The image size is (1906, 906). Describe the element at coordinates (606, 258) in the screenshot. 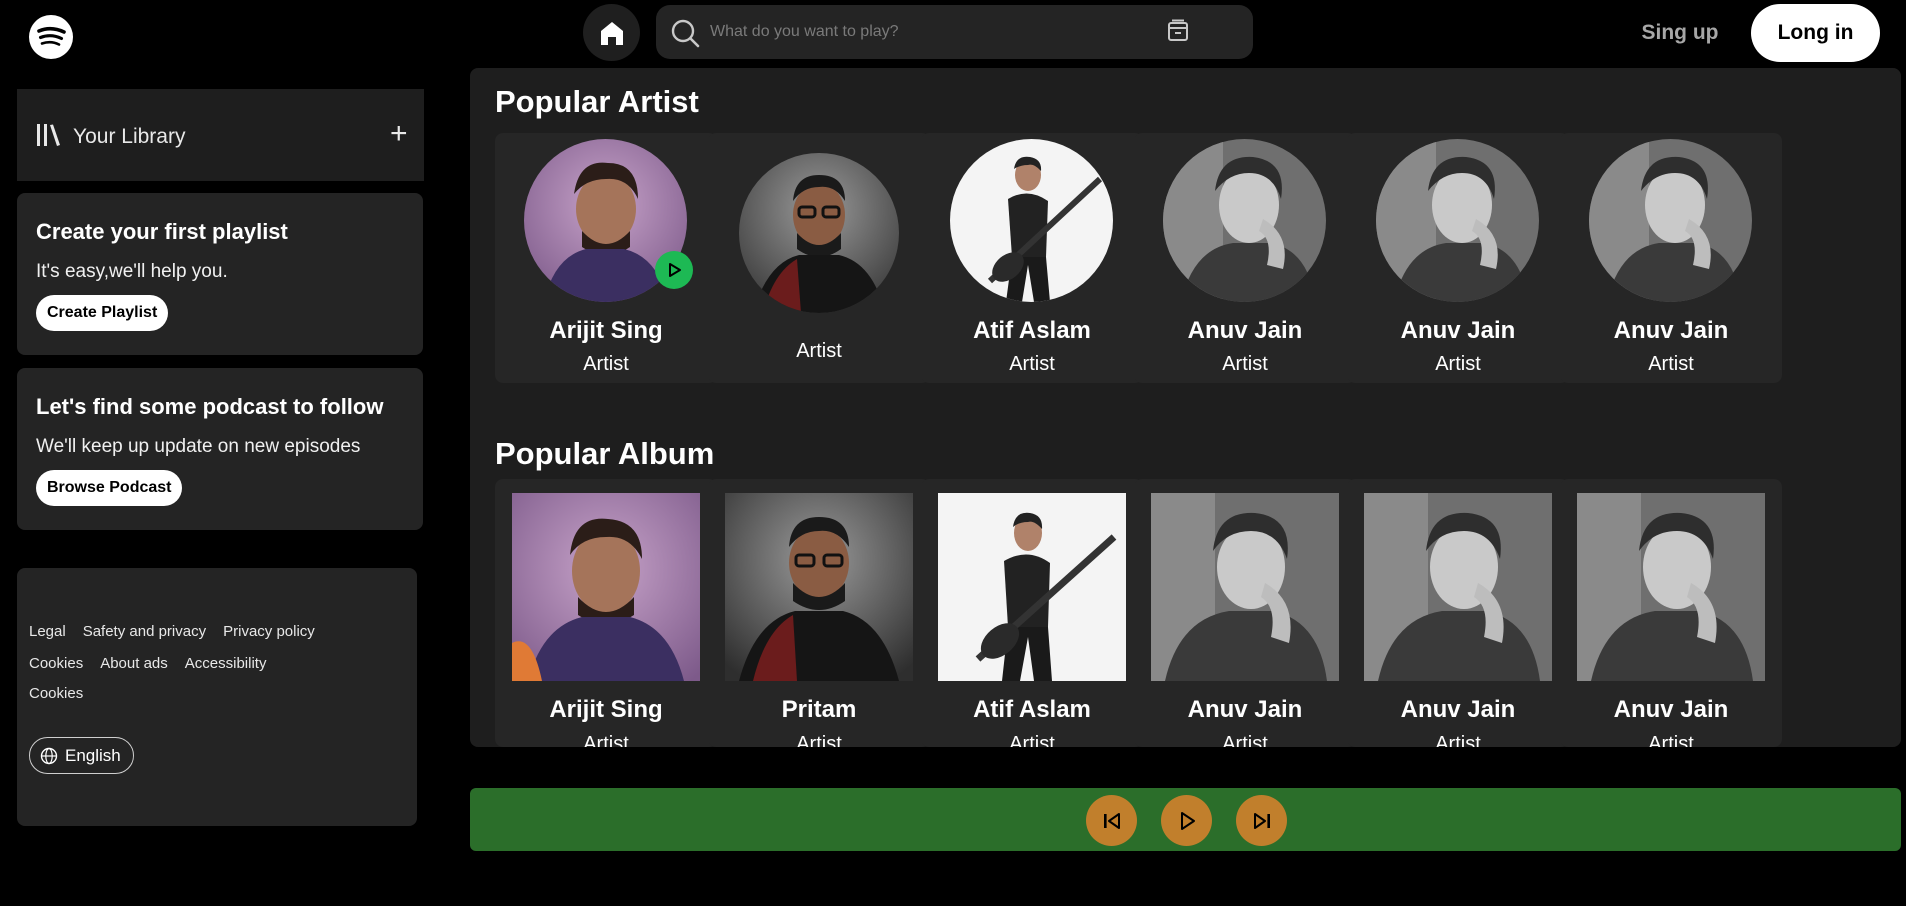

I see `artist-card: Arijit Sing Artist` at that location.